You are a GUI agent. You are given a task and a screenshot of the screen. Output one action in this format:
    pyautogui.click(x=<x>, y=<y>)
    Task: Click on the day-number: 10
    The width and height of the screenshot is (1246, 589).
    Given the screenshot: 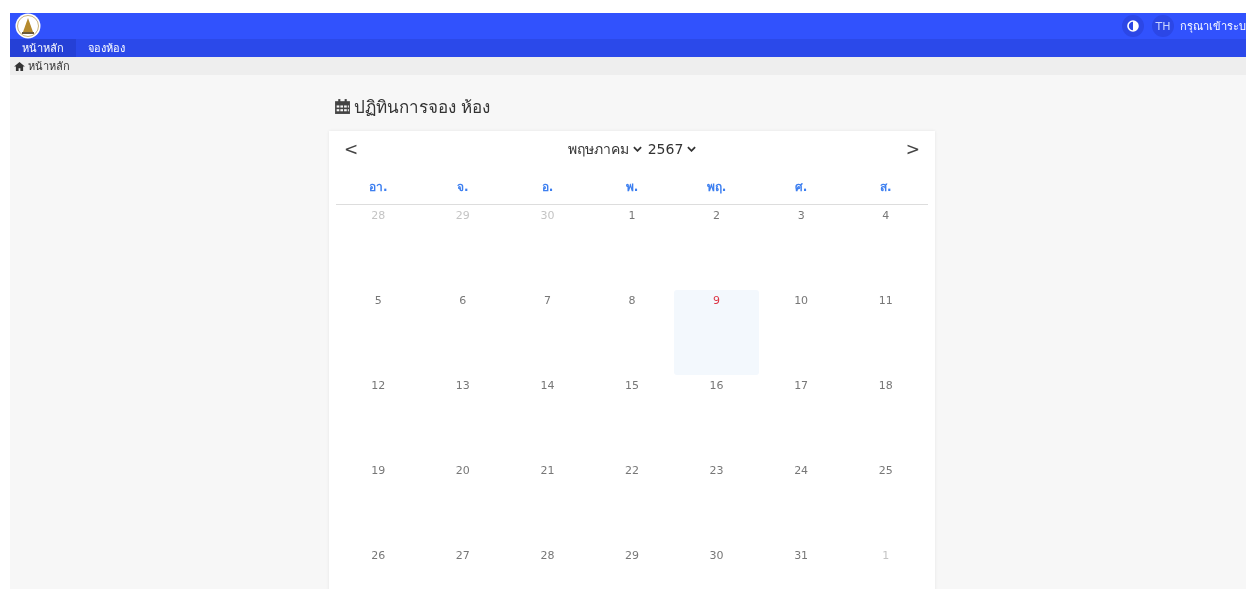 What is the action you would take?
    pyautogui.click(x=801, y=301)
    